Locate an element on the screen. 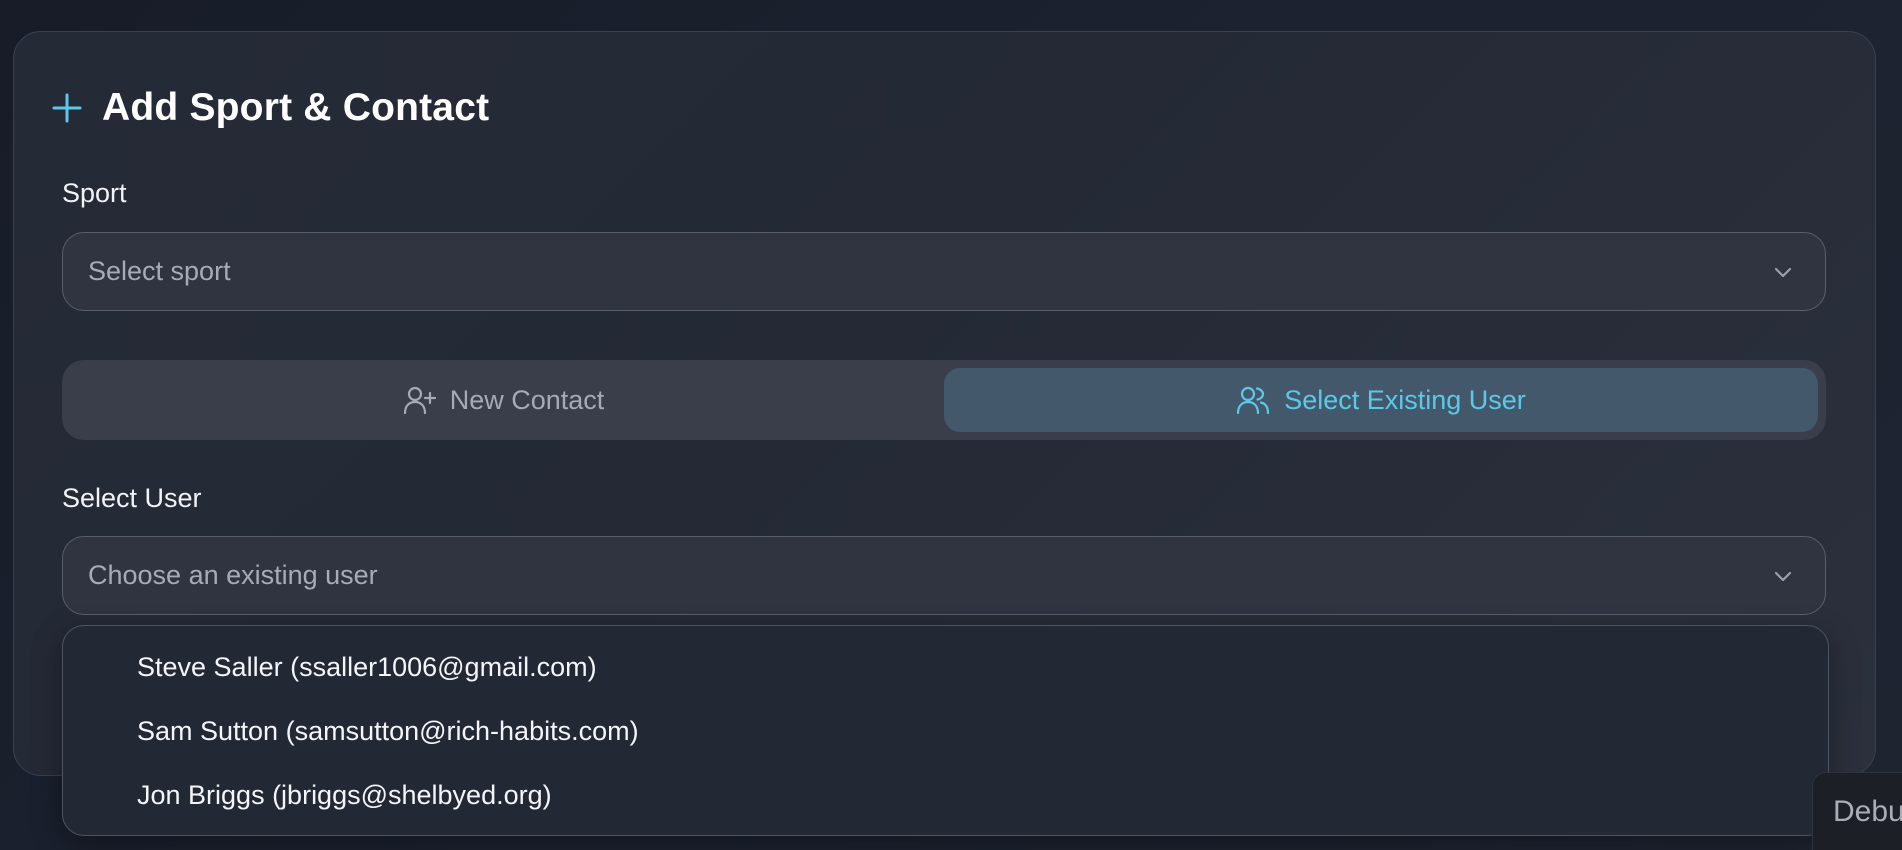 The height and width of the screenshot is (850, 1902). debug-label: Debu is located at coordinates (1867, 811).